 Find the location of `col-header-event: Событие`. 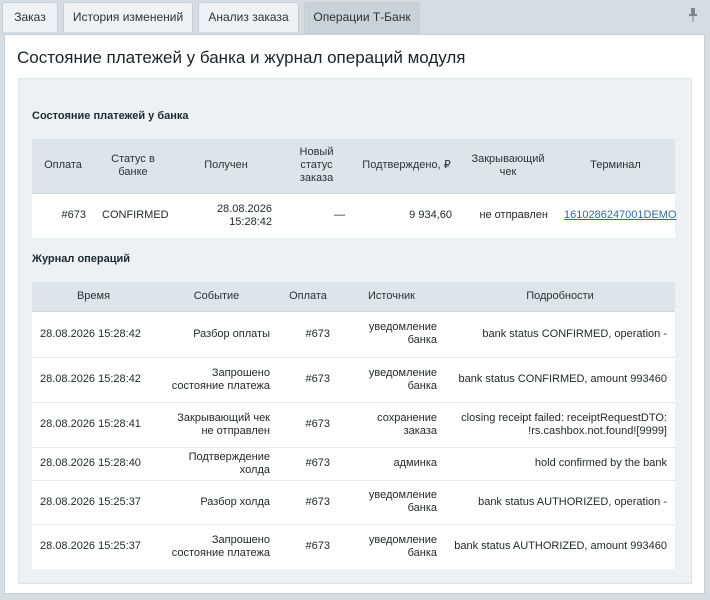

col-header-event: Событие is located at coordinates (216, 297).